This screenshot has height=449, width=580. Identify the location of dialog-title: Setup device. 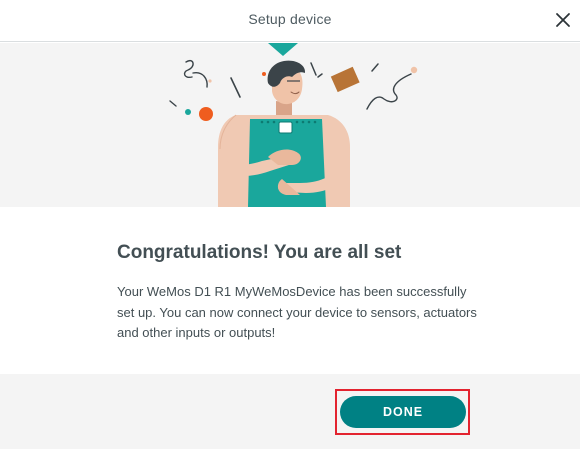
(290, 19).